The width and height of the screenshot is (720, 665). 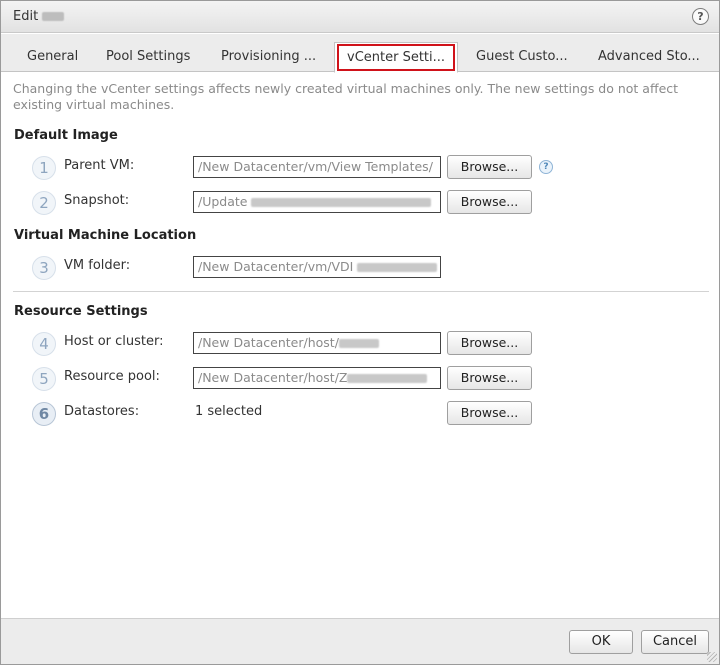 I want to click on parent-vm-label: Parent VM:, so click(x=99, y=165).